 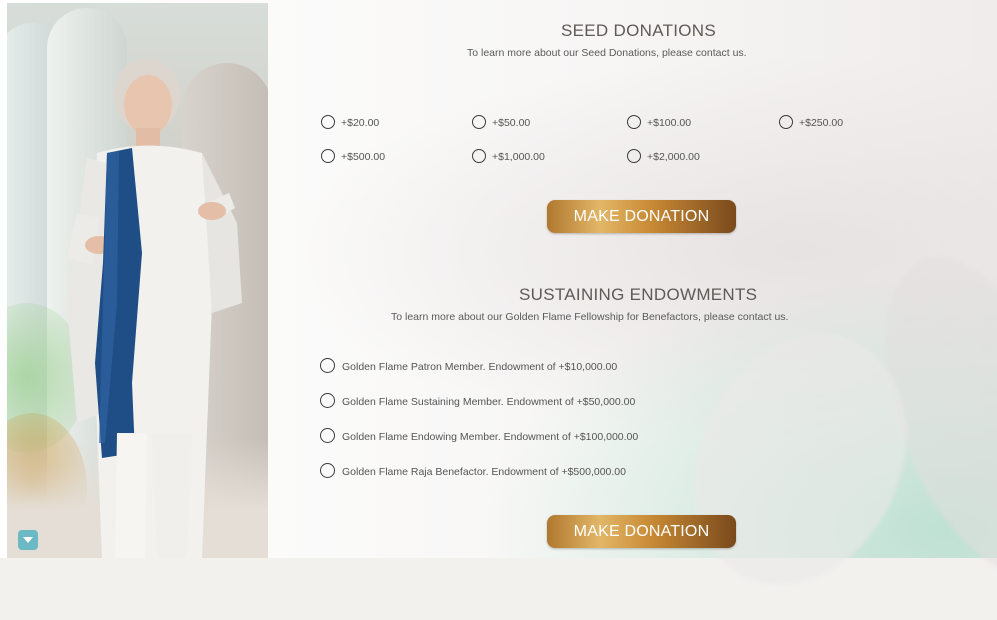 What do you see at coordinates (511, 123) in the screenshot?
I see `seed-option-label: +$50.00` at bounding box center [511, 123].